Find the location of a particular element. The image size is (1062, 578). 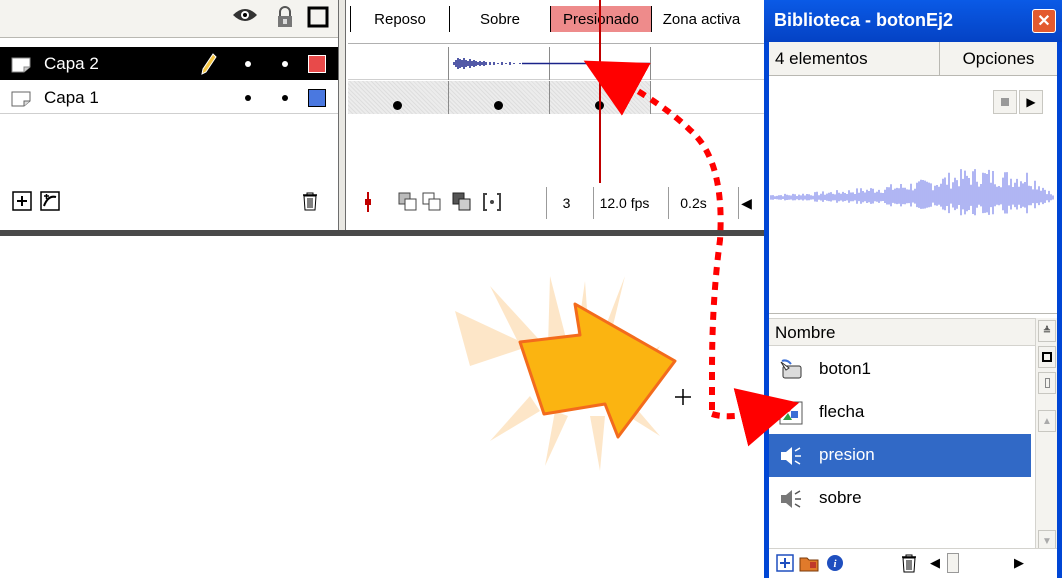

layer-name: Capa 2 is located at coordinates (71, 63).